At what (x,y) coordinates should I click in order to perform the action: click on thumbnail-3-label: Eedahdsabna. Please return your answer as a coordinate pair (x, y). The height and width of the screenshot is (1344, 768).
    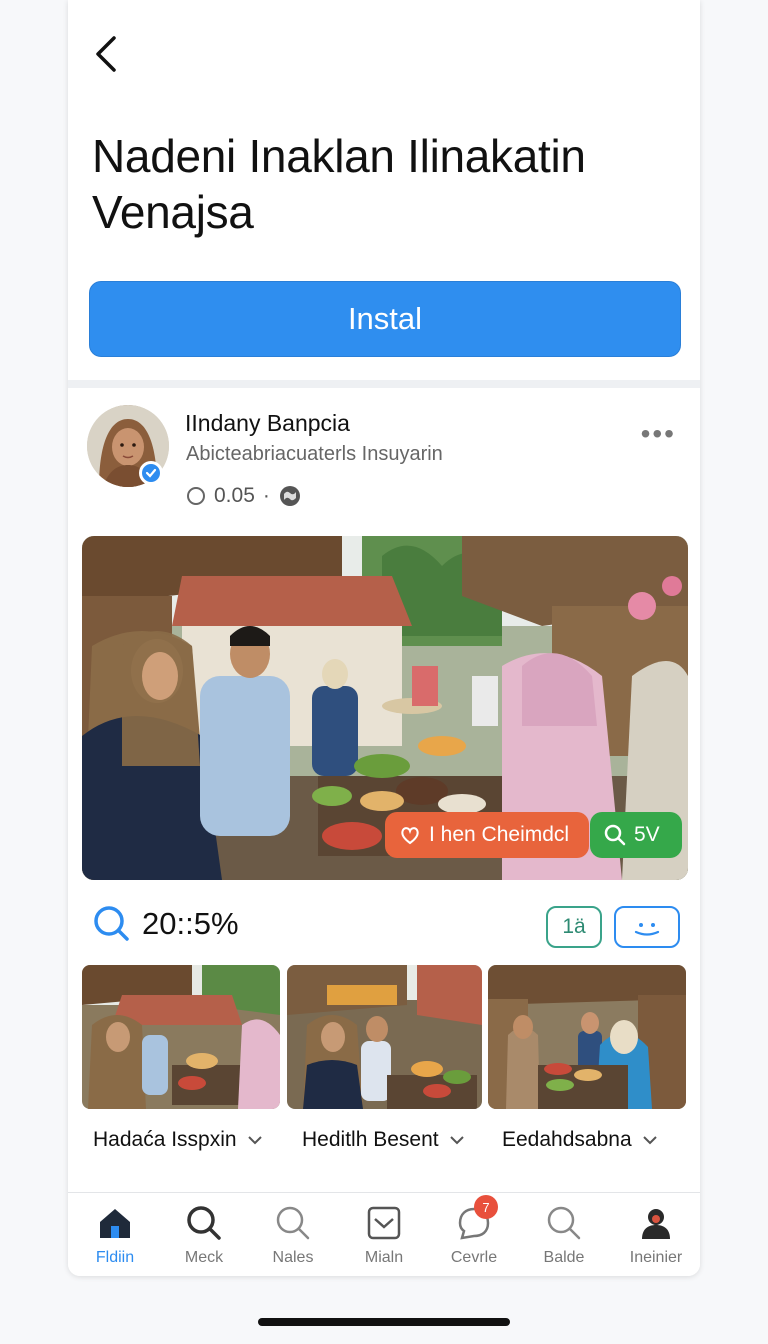
    Looking at the image, I should click on (580, 1140).